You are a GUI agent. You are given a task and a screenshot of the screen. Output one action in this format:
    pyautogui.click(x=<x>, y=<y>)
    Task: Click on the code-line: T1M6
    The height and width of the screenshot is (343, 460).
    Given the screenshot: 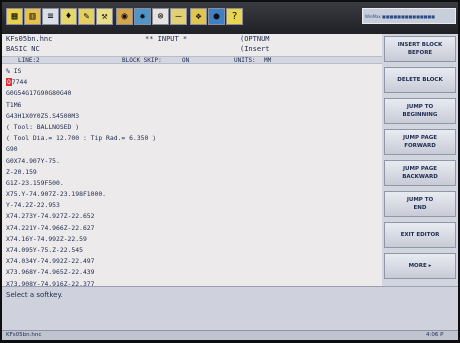 What is the action you would take?
    pyautogui.click(x=192, y=105)
    